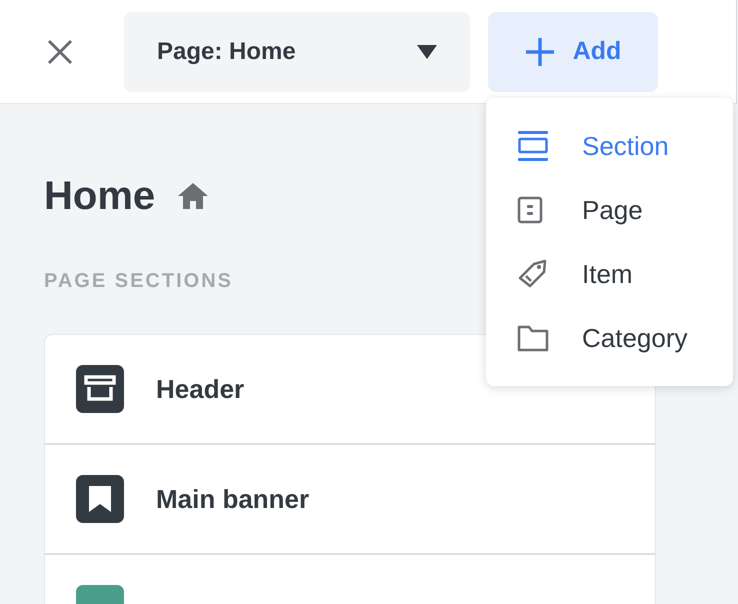 This screenshot has width=738, height=604. Describe the element at coordinates (609, 146) in the screenshot. I see `menu-item: Section` at that location.